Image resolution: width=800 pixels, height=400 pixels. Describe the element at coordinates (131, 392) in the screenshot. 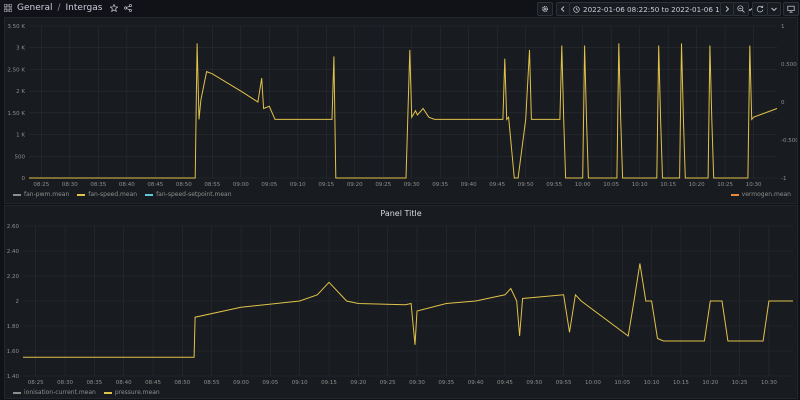

I see `legend-item-pressure: pressure.mean` at that location.